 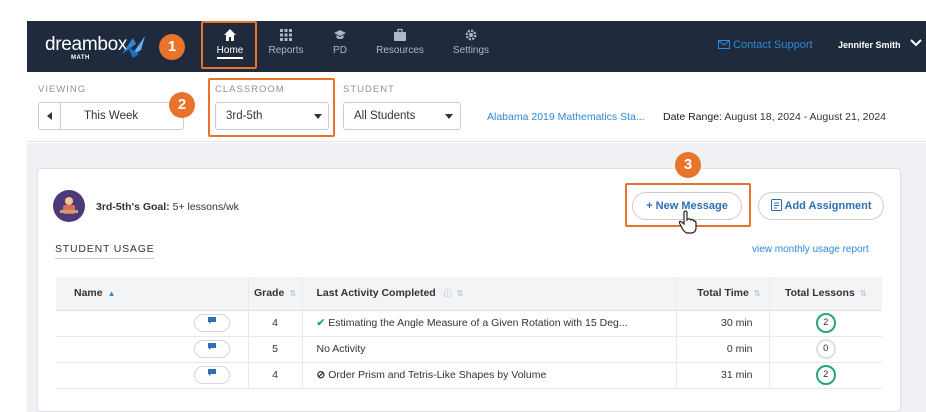 I want to click on student-dropdown: All Students, so click(x=402, y=116).